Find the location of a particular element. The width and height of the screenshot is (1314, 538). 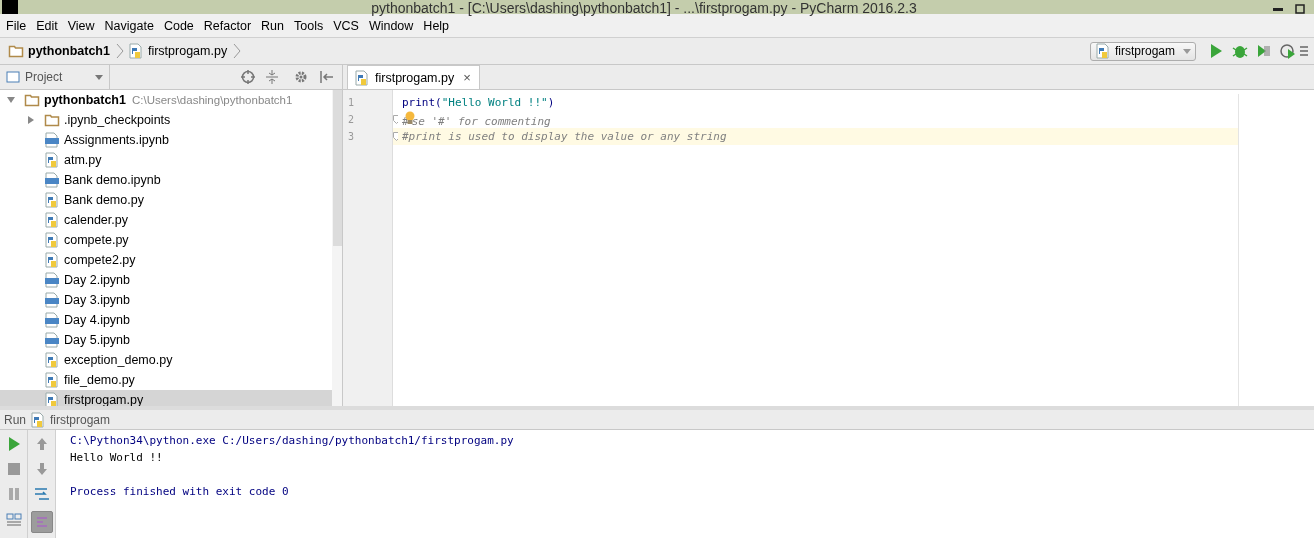

menu-item: View is located at coordinates (82, 25).